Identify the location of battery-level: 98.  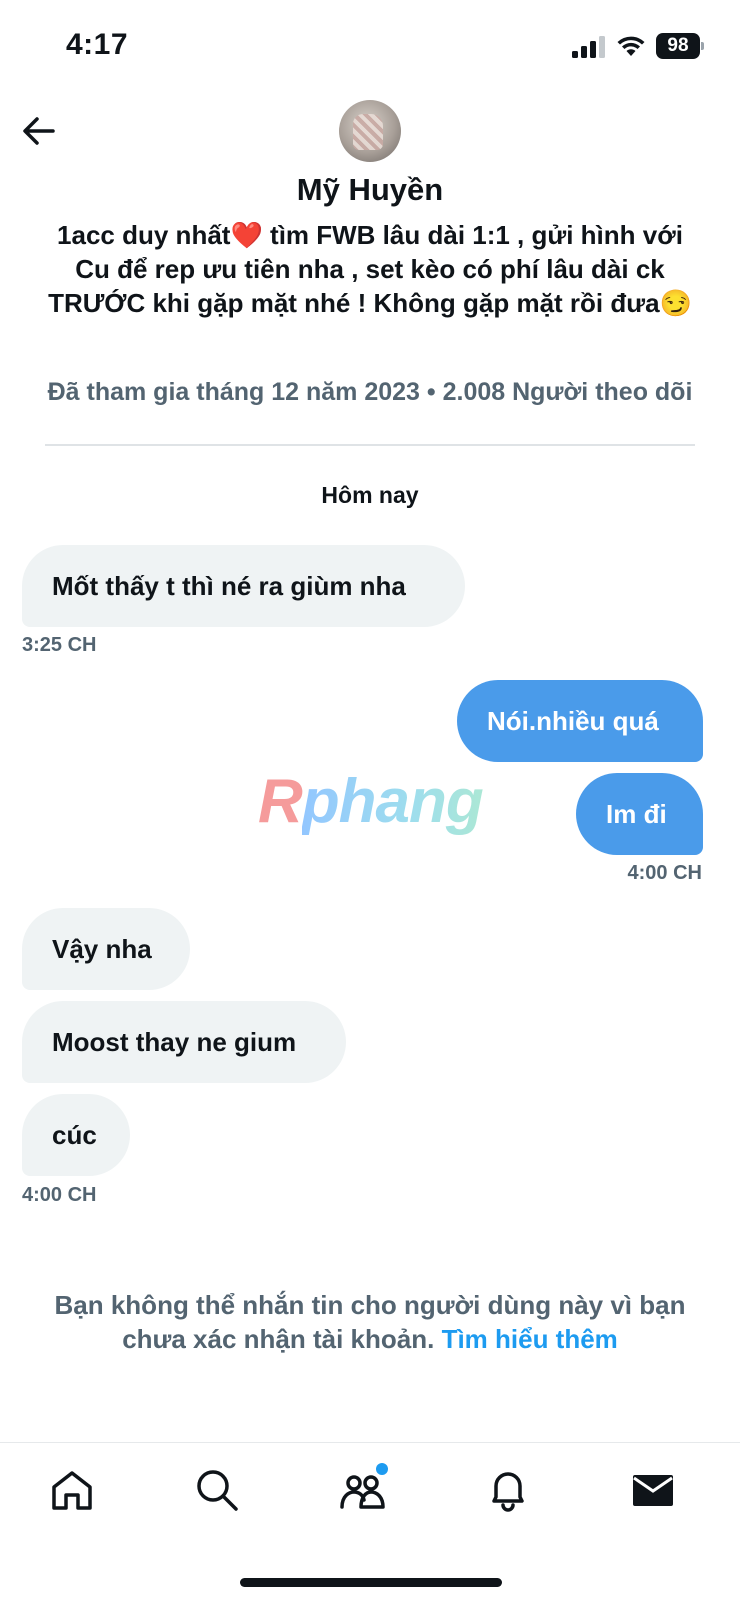
(678, 46).